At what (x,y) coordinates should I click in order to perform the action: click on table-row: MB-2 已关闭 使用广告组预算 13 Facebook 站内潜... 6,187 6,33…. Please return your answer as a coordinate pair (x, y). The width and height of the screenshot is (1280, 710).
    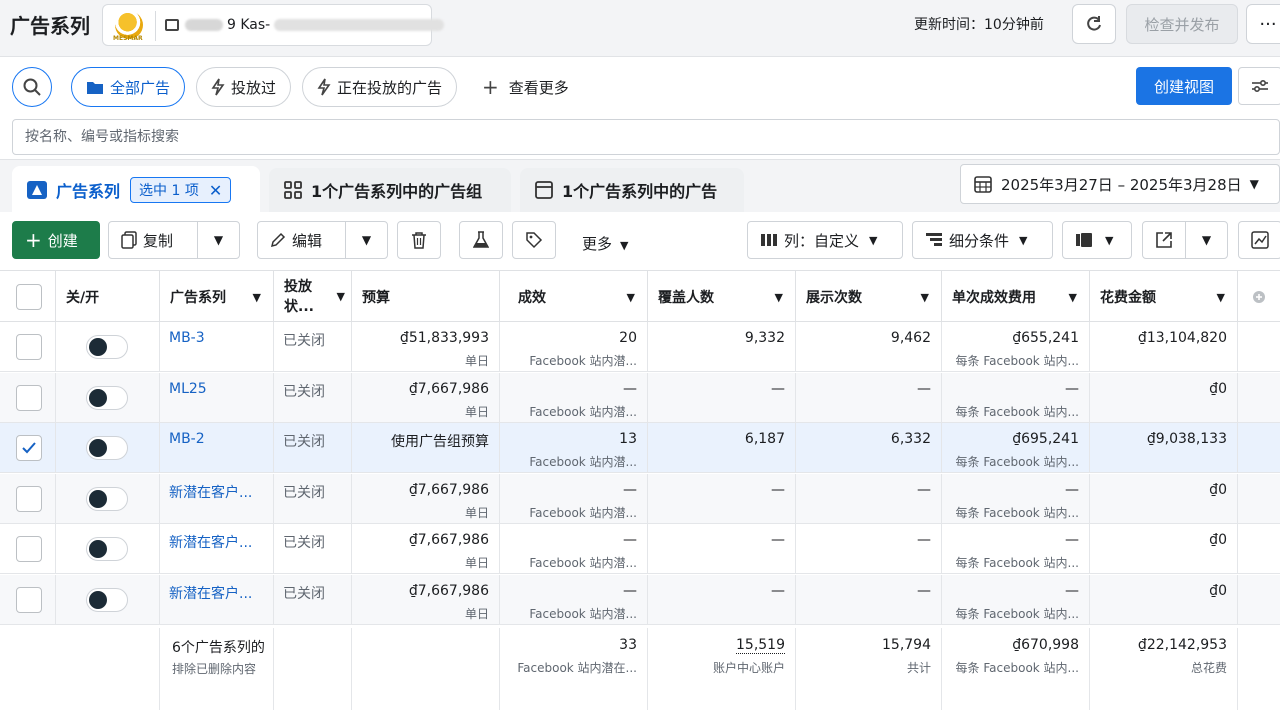
    Looking at the image, I should click on (640, 448).